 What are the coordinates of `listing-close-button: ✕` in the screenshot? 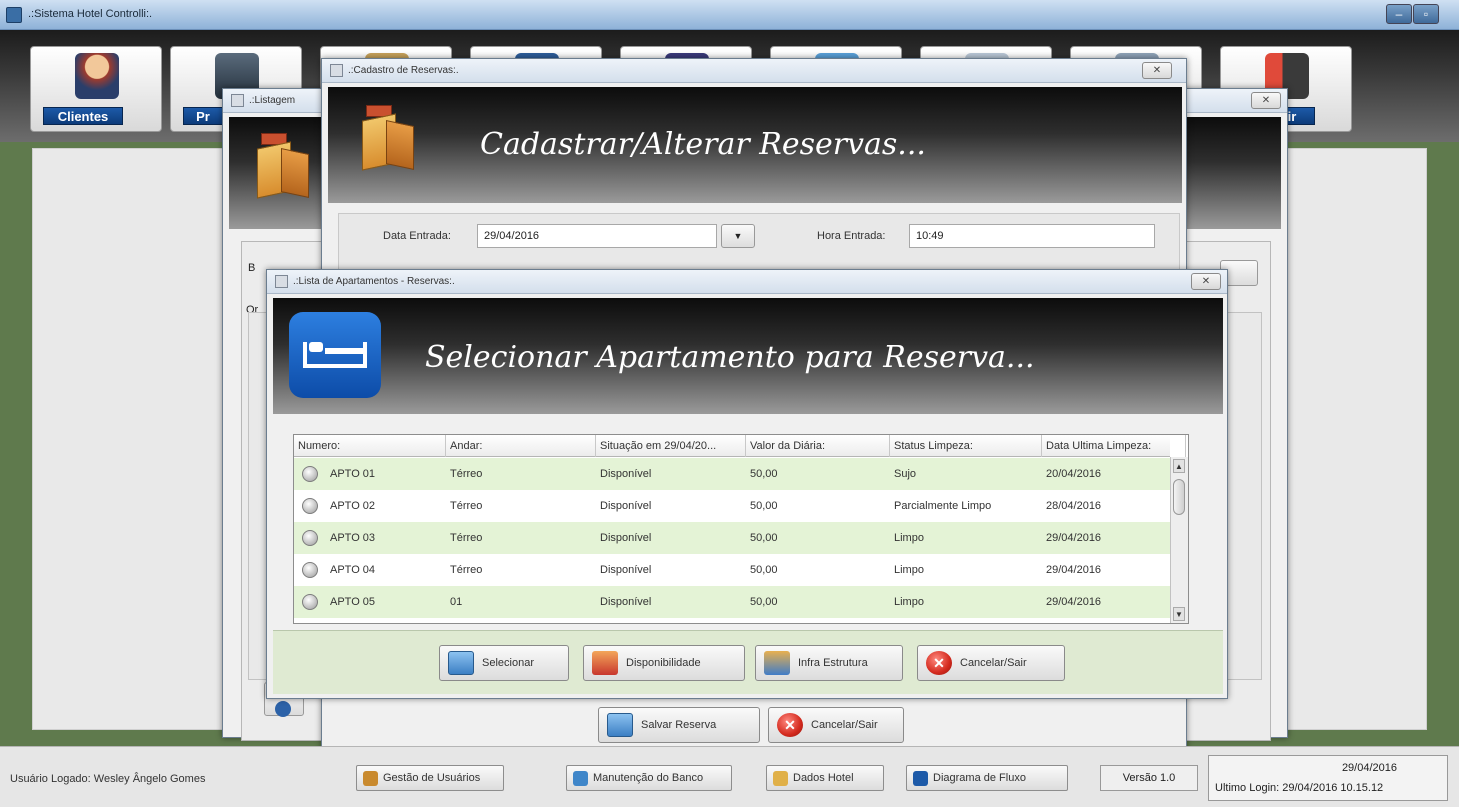 It's located at (1266, 100).